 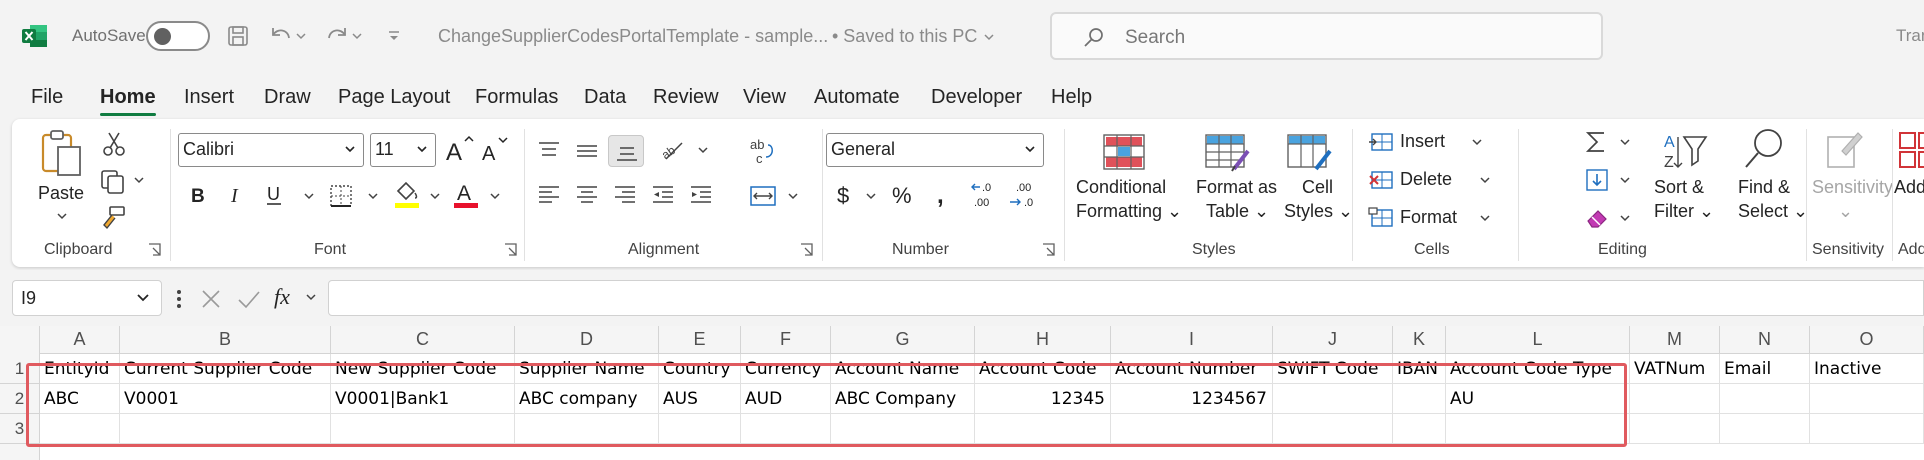 What do you see at coordinates (236, 195) in the screenshot?
I see `italic-icon: I` at bounding box center [236, 195].